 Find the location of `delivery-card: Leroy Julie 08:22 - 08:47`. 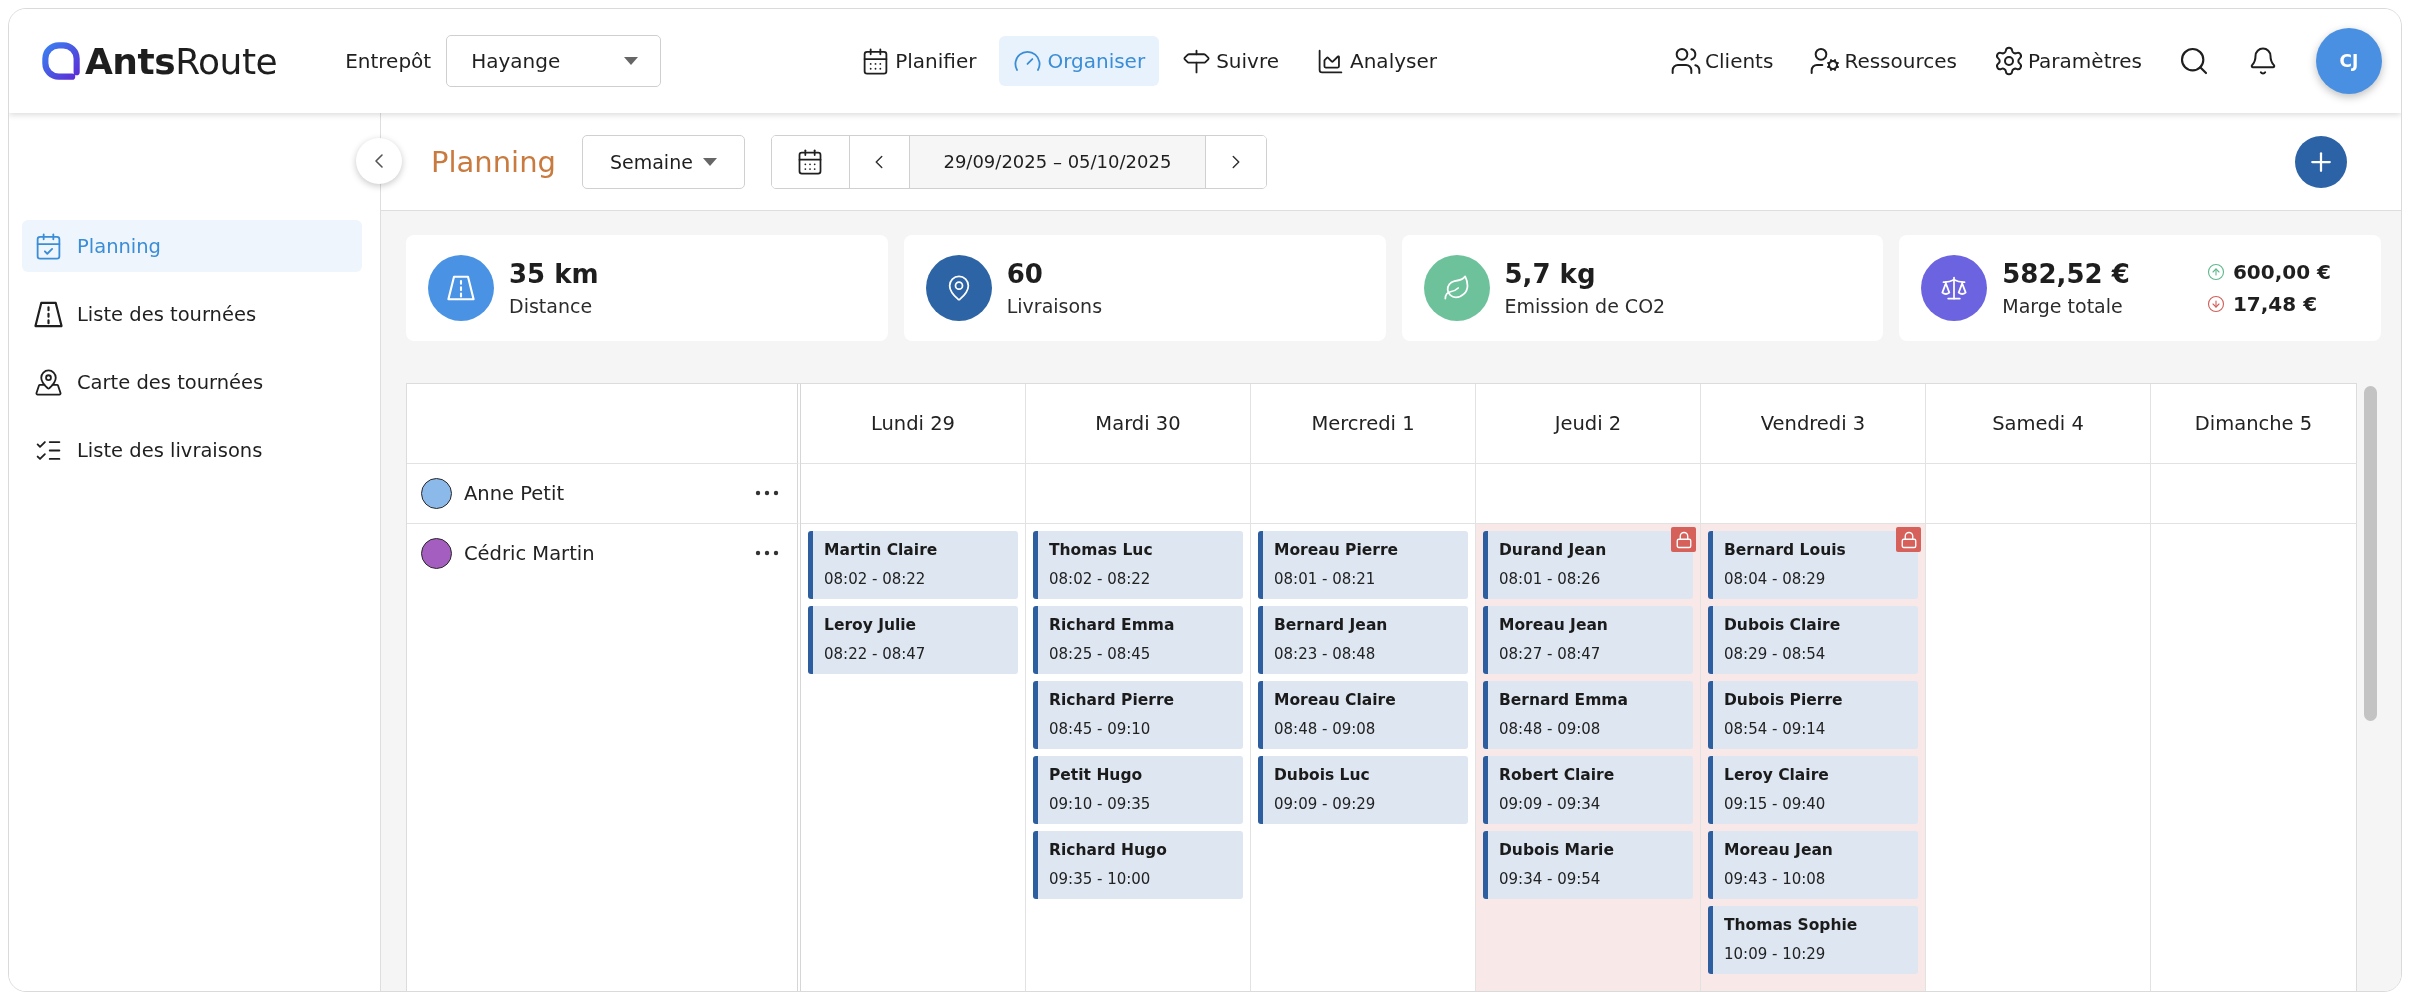

delivery-card: Leroy Julie 08:22 - 08:47 is located at coordinates (913, 640).